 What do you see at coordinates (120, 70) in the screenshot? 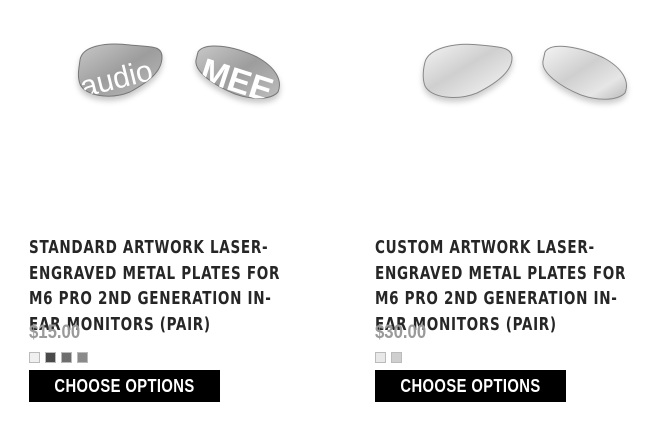
I see `left-plate-image: audio` at bounding box center [120, 70].